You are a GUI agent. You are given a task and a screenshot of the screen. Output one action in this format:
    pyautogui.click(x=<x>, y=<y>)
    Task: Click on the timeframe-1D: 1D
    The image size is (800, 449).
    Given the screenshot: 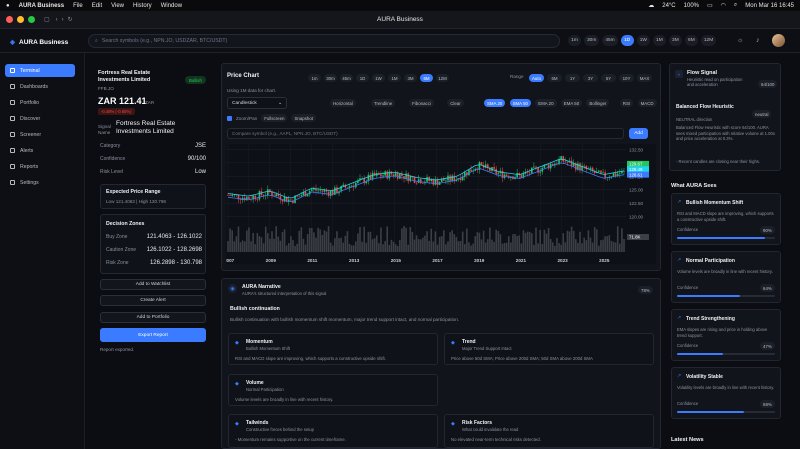 What is the action you would take?
    pyautogui.click(x=627, y=40)
    